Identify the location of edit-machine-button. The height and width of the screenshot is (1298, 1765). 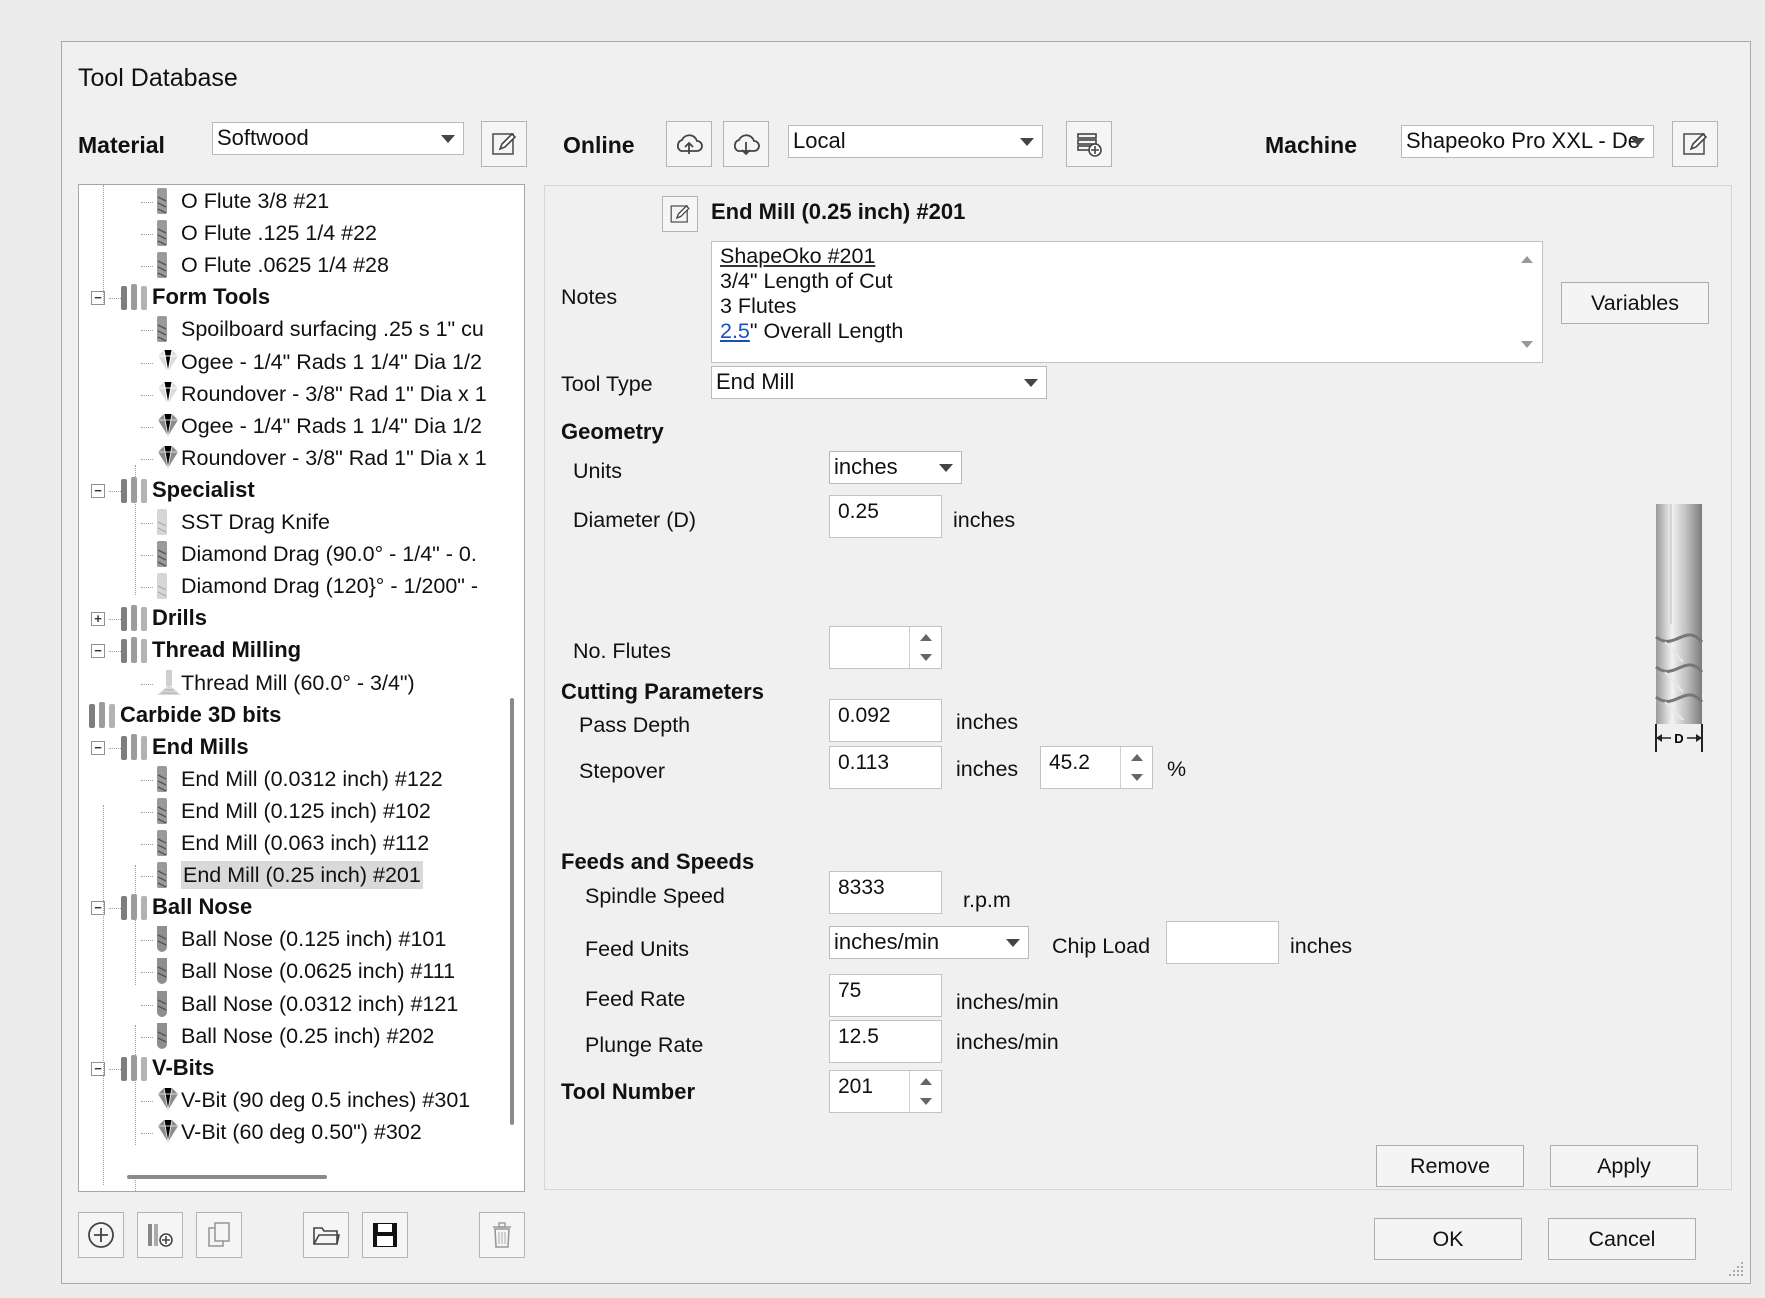
(1695, 144).